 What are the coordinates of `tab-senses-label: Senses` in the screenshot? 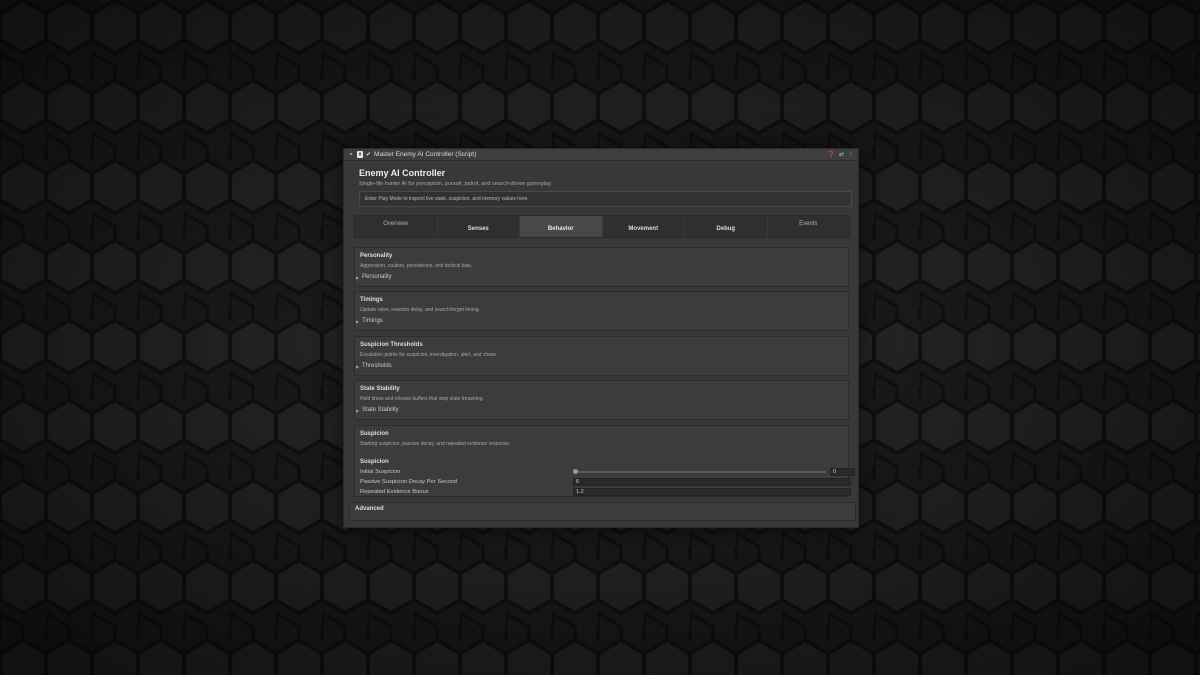 It's located at (478, 228).